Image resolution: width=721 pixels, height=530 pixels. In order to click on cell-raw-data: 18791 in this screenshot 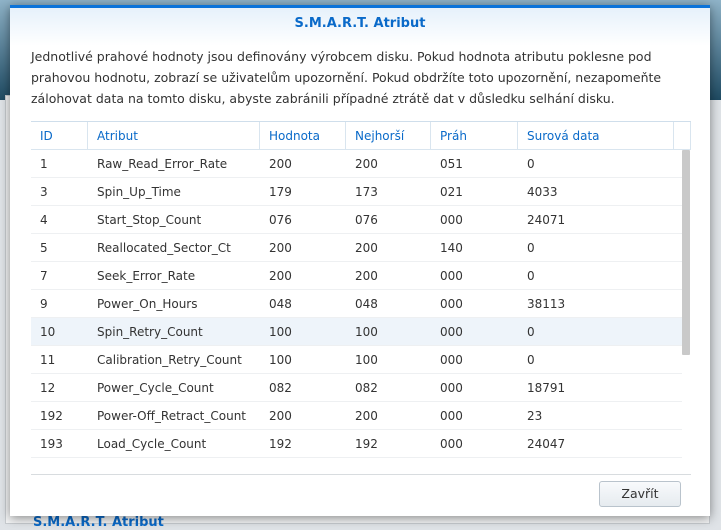, I will do `click(546, 387)`.